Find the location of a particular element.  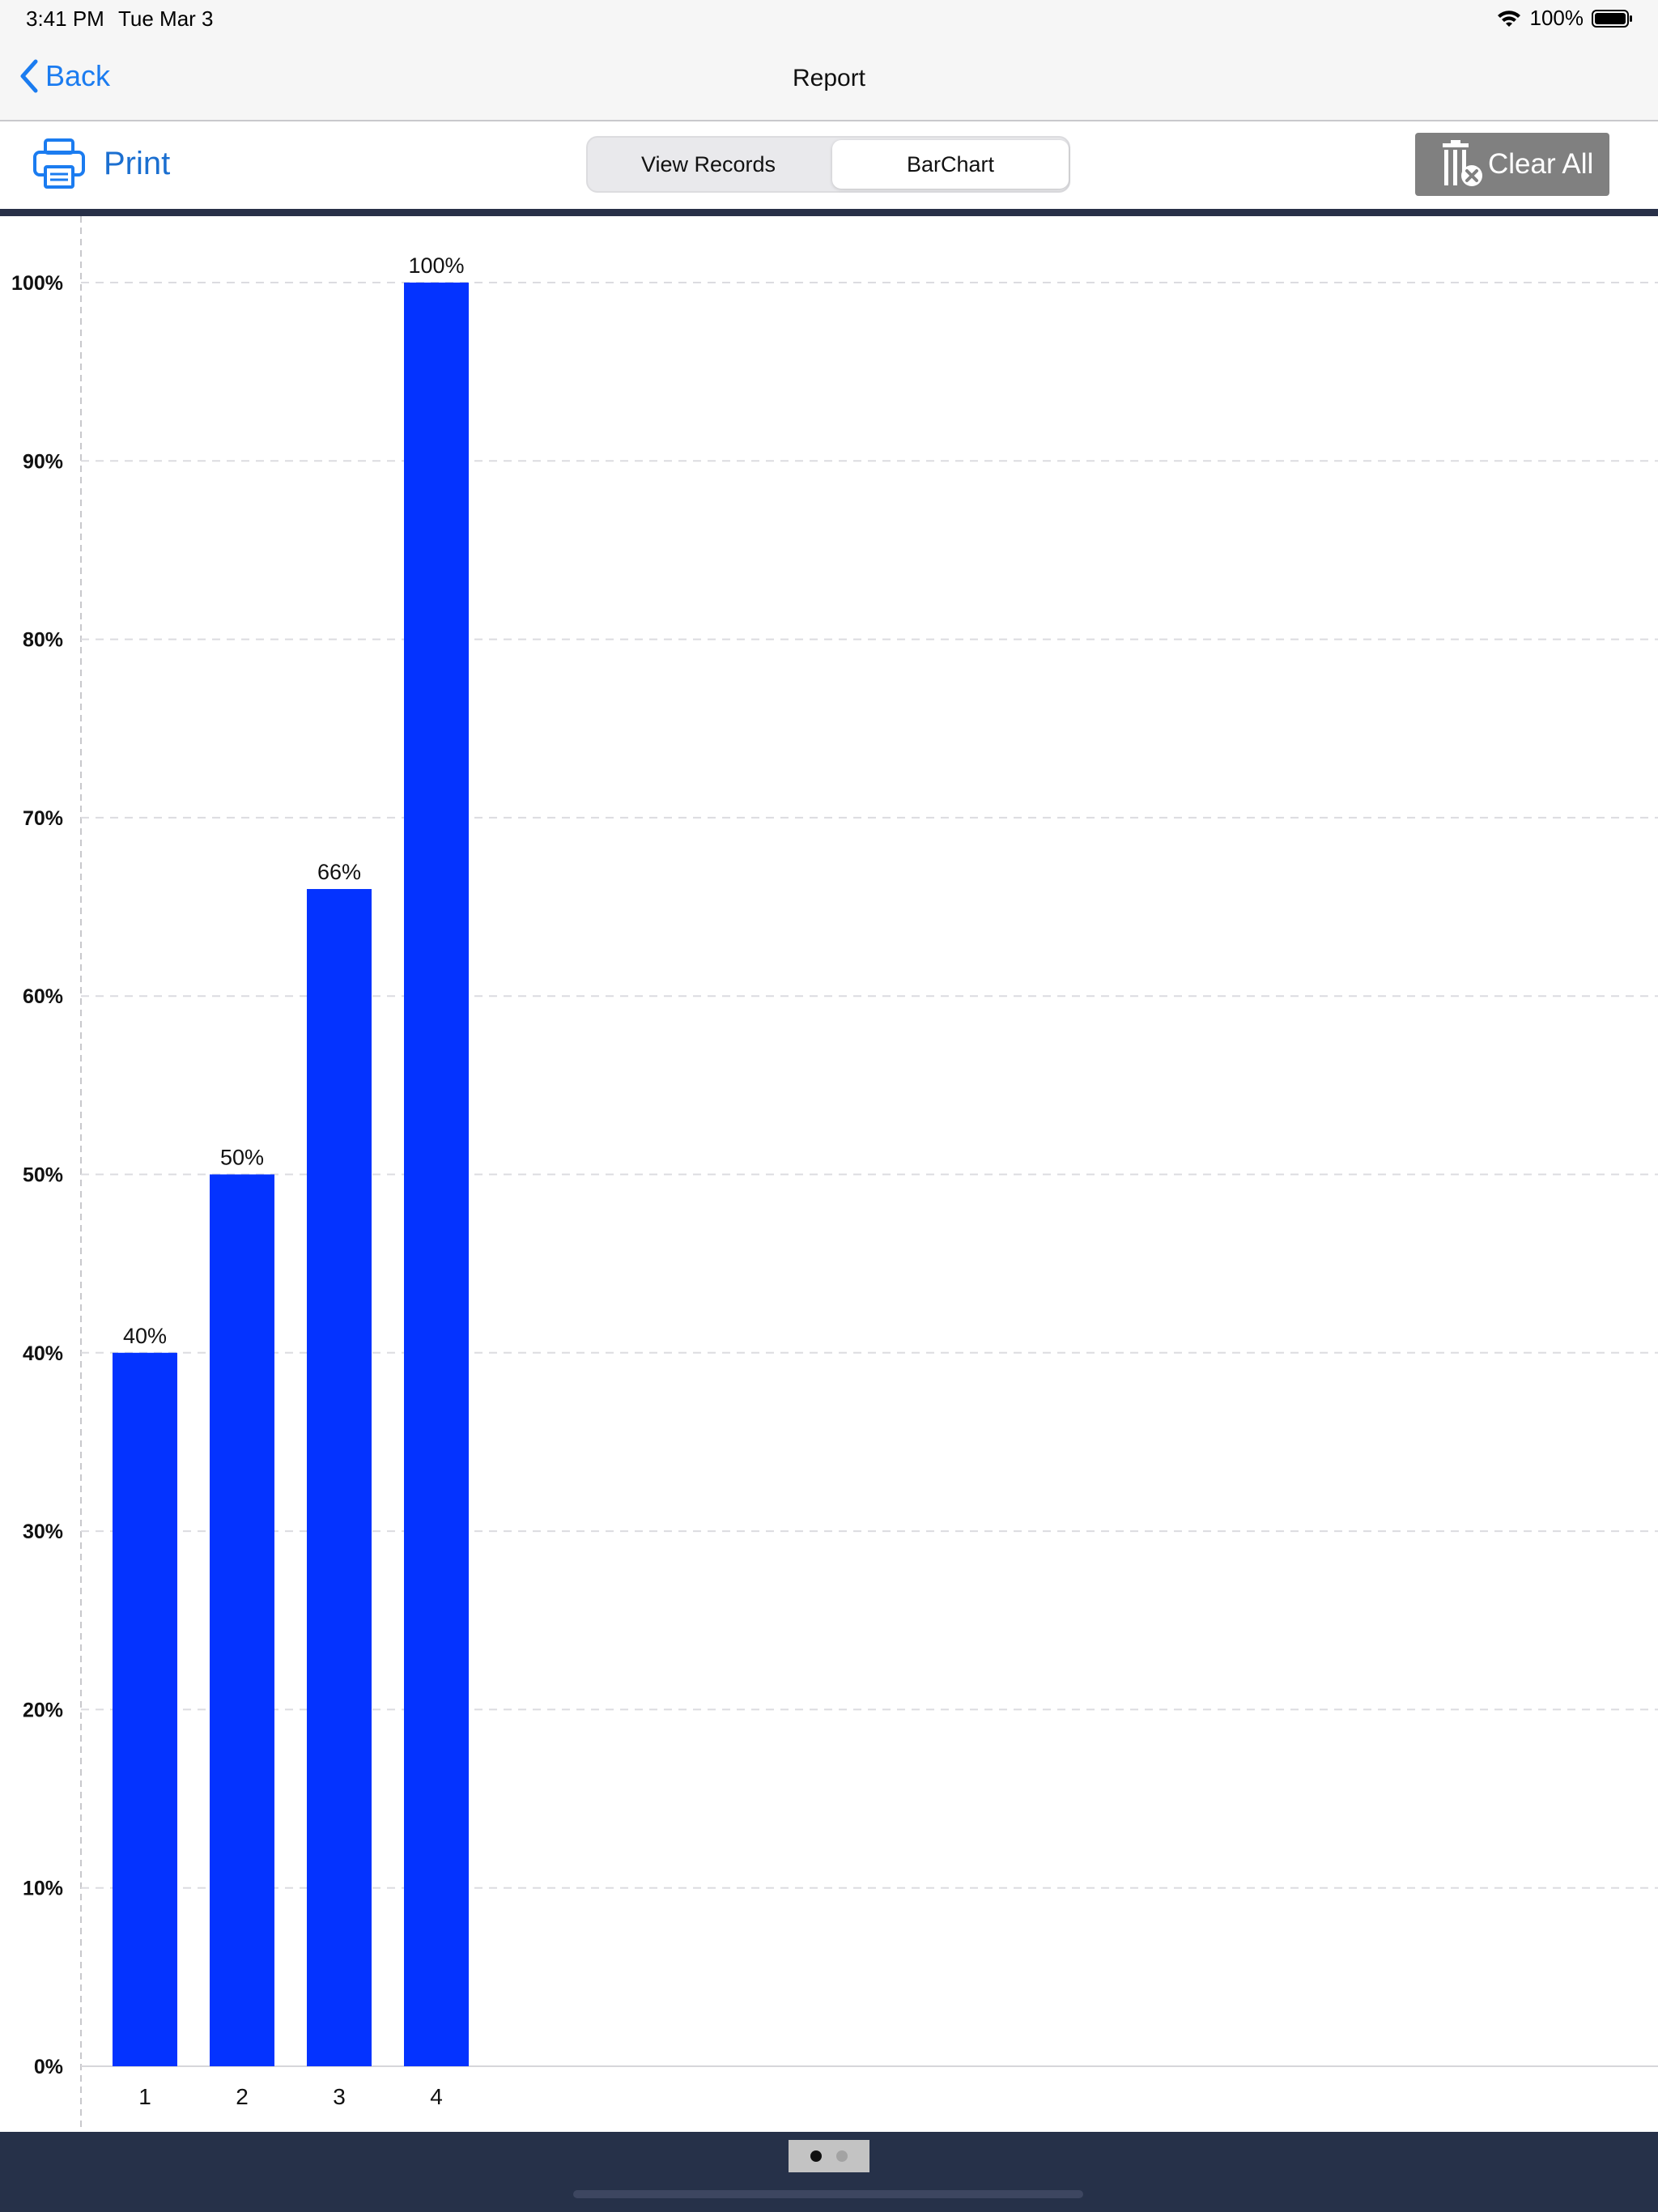

status-date: Tue Mar 3 is located at coordinates (166, 19).